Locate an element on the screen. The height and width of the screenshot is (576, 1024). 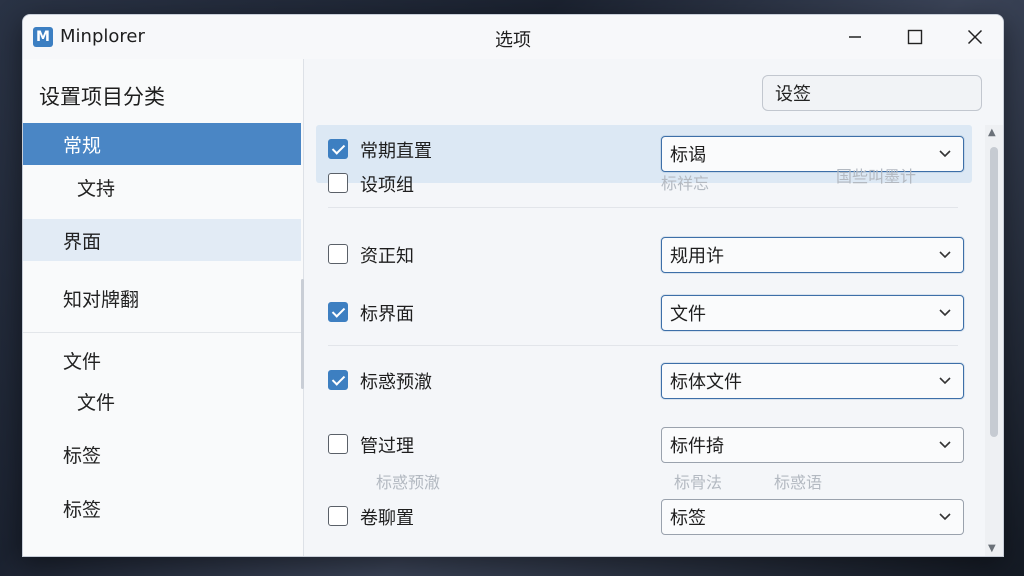
option-label: 标界面 is located at coordinates (387, 314).